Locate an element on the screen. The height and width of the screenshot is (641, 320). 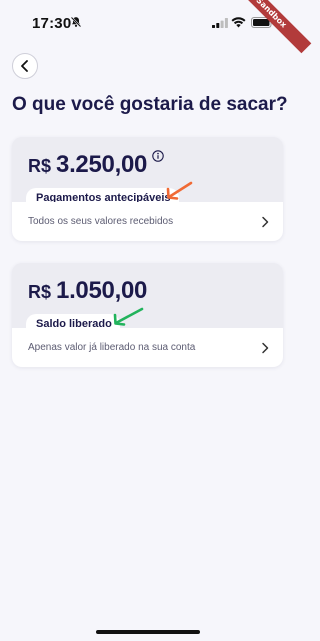
card-description: Apenas valor já liberado na sua conta is located at coordinates (112, 347).